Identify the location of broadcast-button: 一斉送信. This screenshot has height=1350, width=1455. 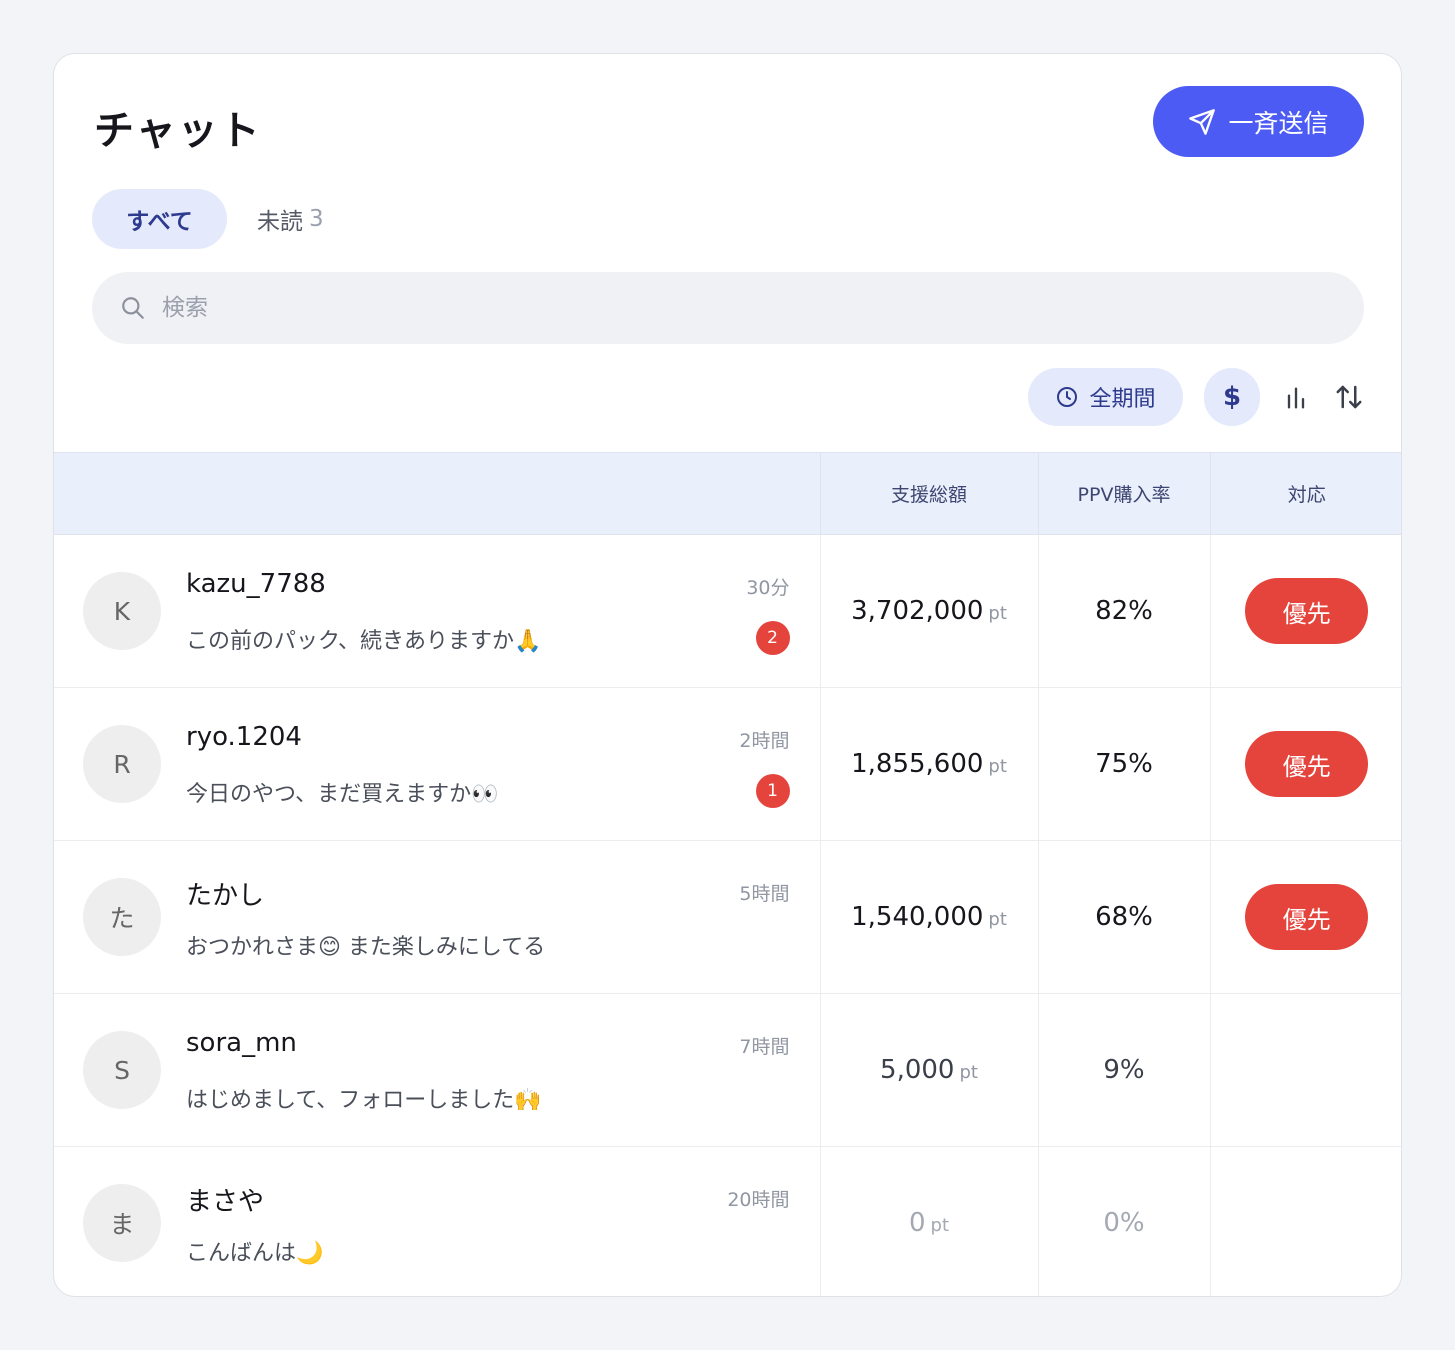
(1258, 121).